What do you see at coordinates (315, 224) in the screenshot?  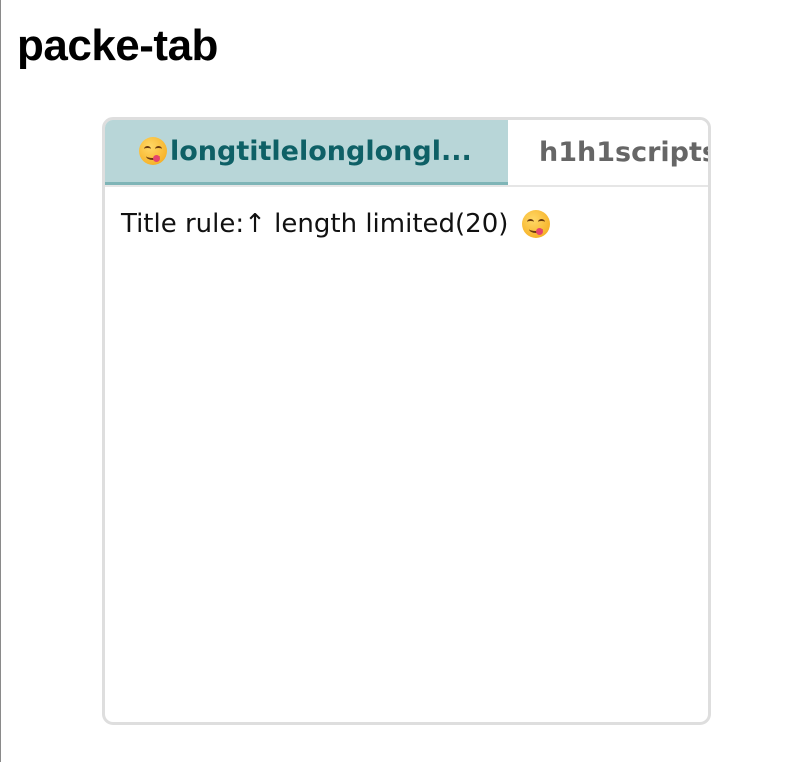 I see `tab-panel-text: Title rule:↑ length limited(20)` at bounding box center [315, 224].